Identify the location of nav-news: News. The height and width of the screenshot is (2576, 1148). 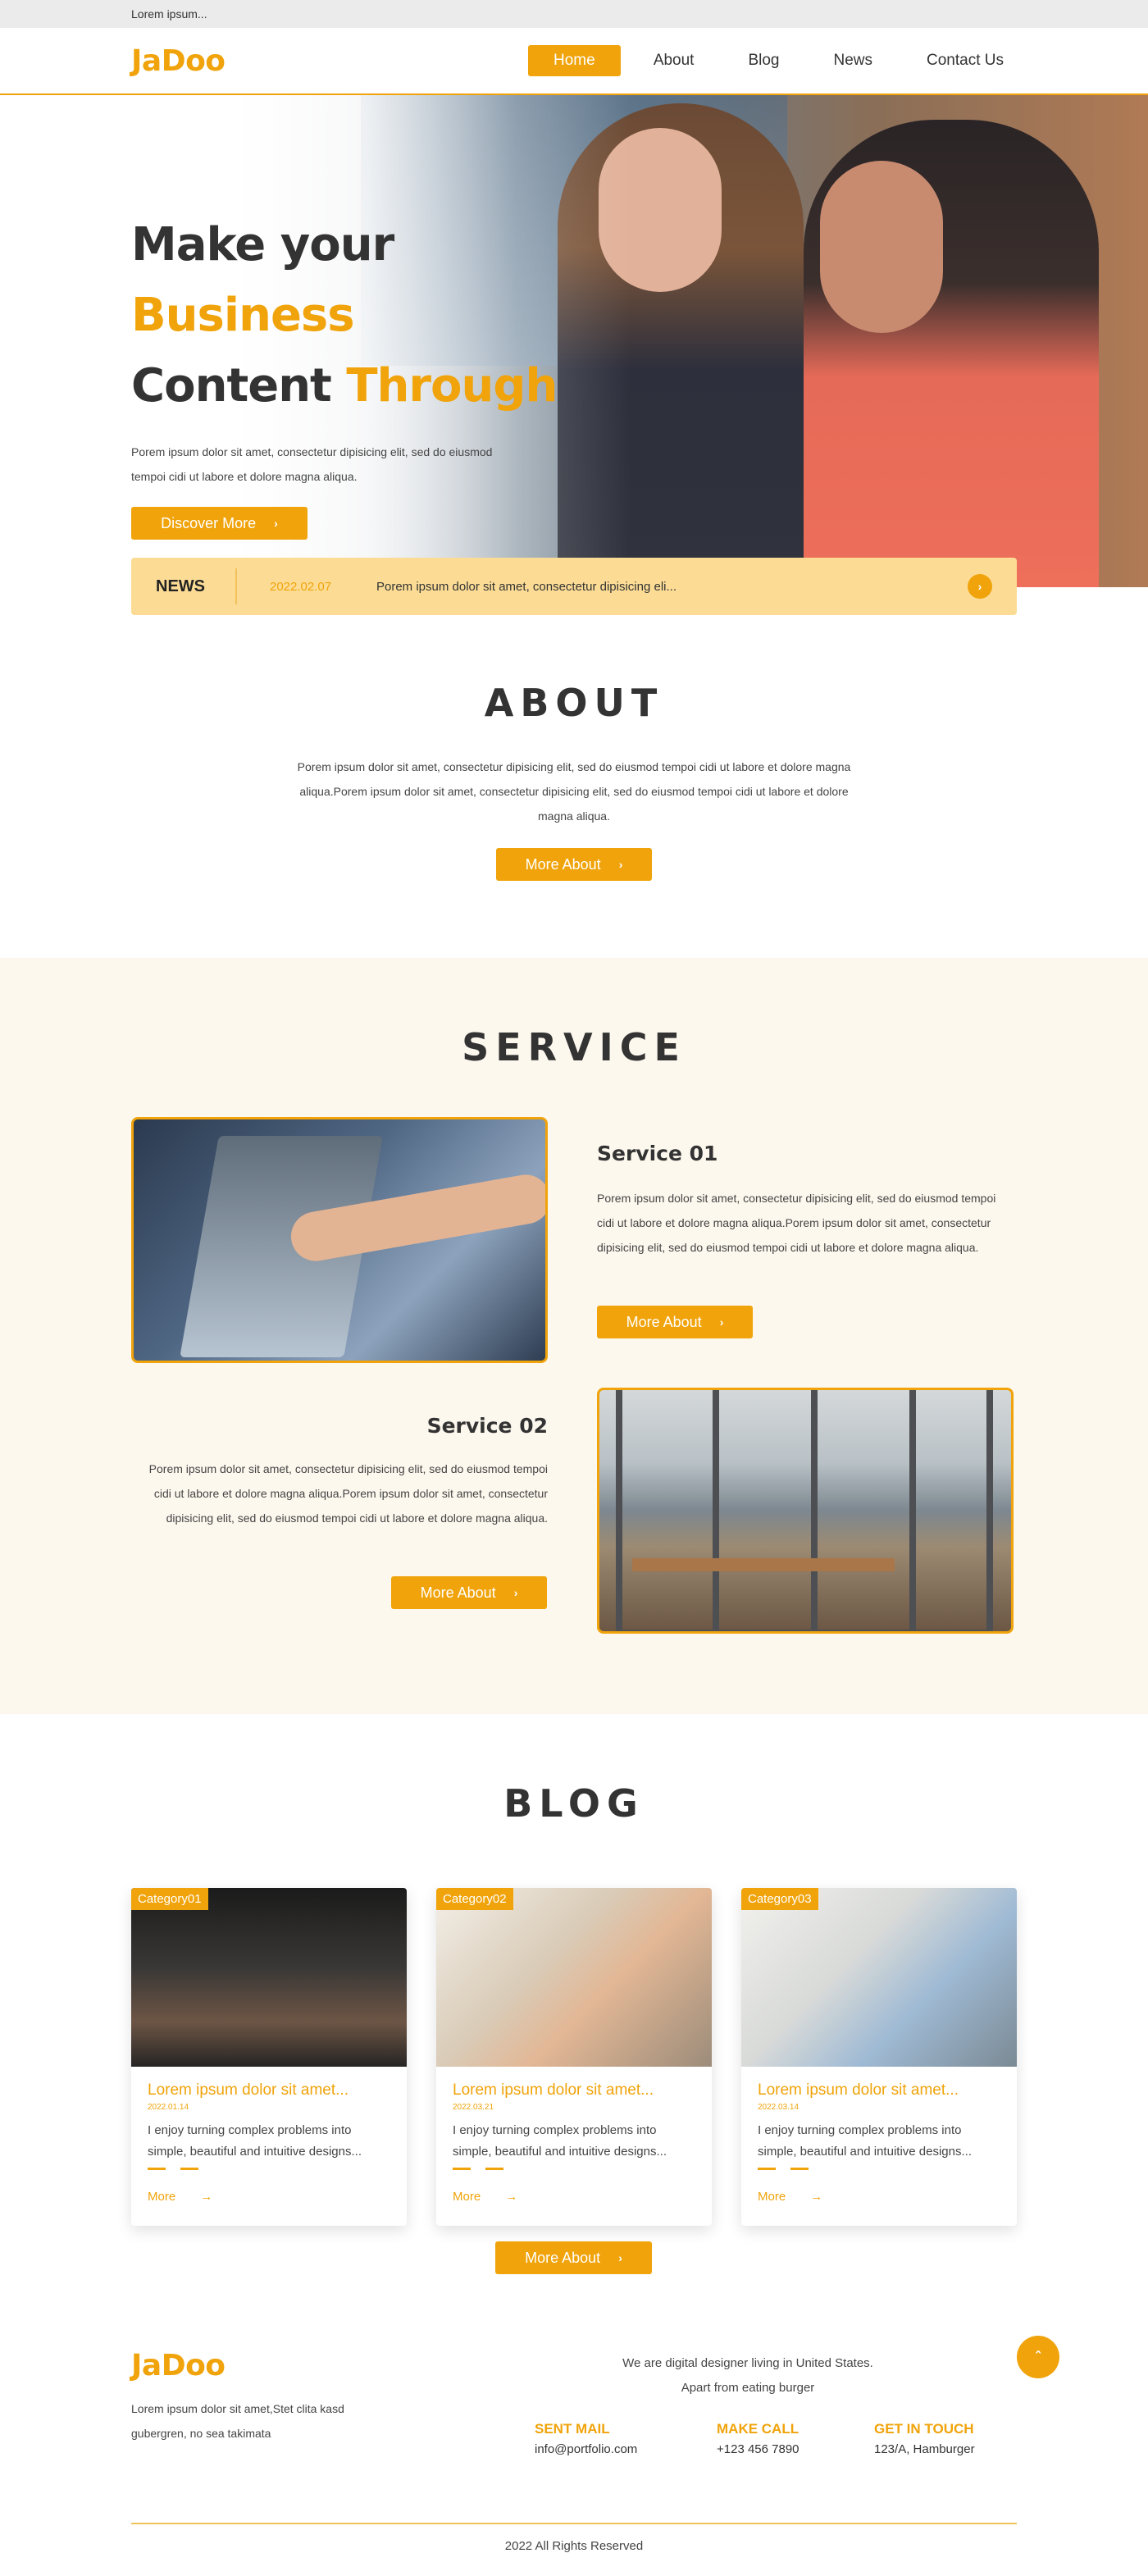
(854, 60).